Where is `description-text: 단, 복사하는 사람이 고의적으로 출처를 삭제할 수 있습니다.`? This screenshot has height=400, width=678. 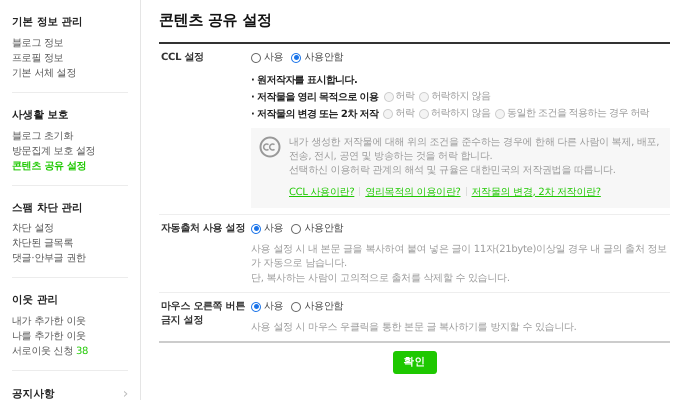
description-text: 단, 복사하는 사람이 고의적으로 출처를 삭제할 수 있습니다. is located at coordinates (381, 279).